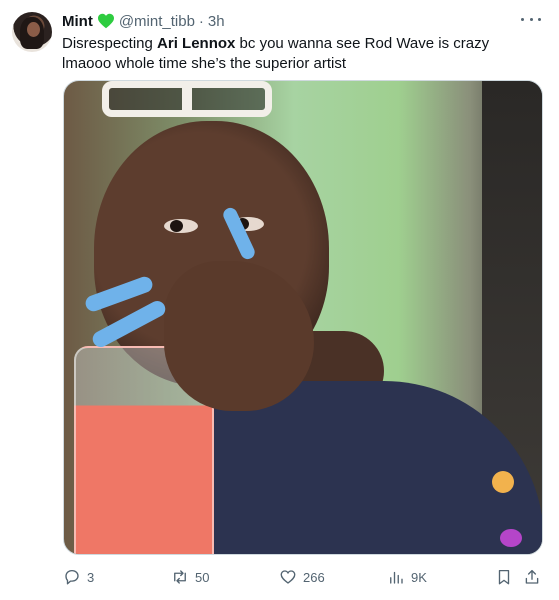  I want to click on avatar-face, so click(33, 29).